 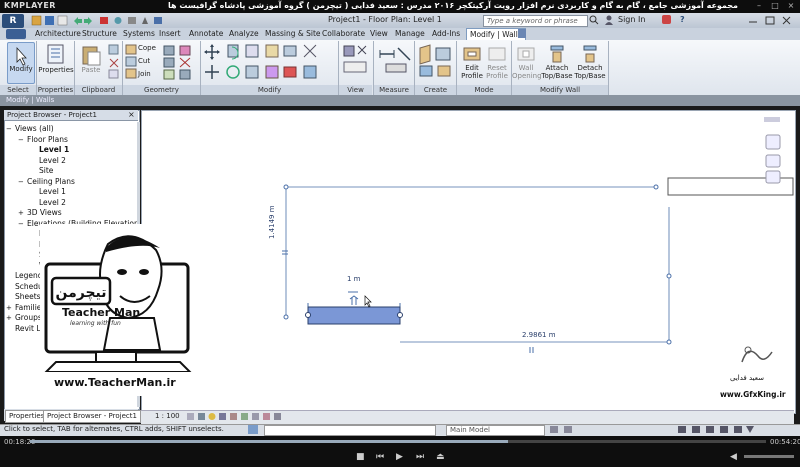 I want to click on edit-profile-button: Edit Profile, so click(x=472, y=72).